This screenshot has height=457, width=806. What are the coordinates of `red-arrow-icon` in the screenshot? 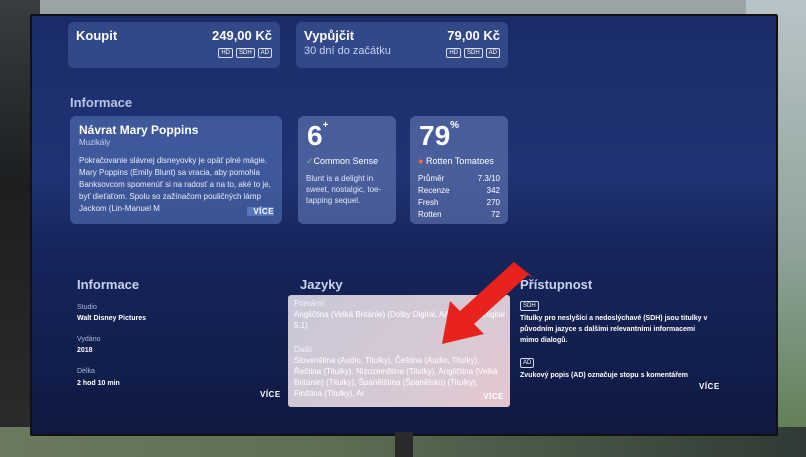 It's located at (488, 303).